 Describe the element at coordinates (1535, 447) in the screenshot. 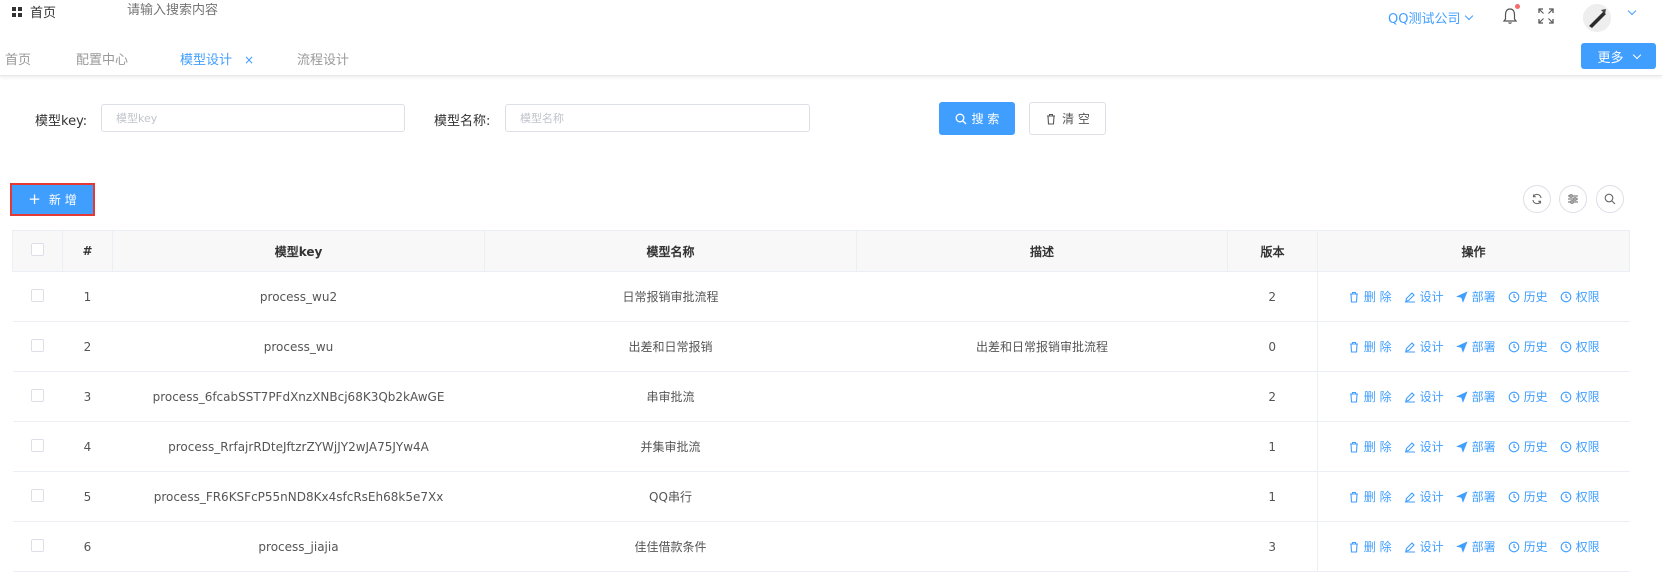

I see `history-label: 历史` at that location.